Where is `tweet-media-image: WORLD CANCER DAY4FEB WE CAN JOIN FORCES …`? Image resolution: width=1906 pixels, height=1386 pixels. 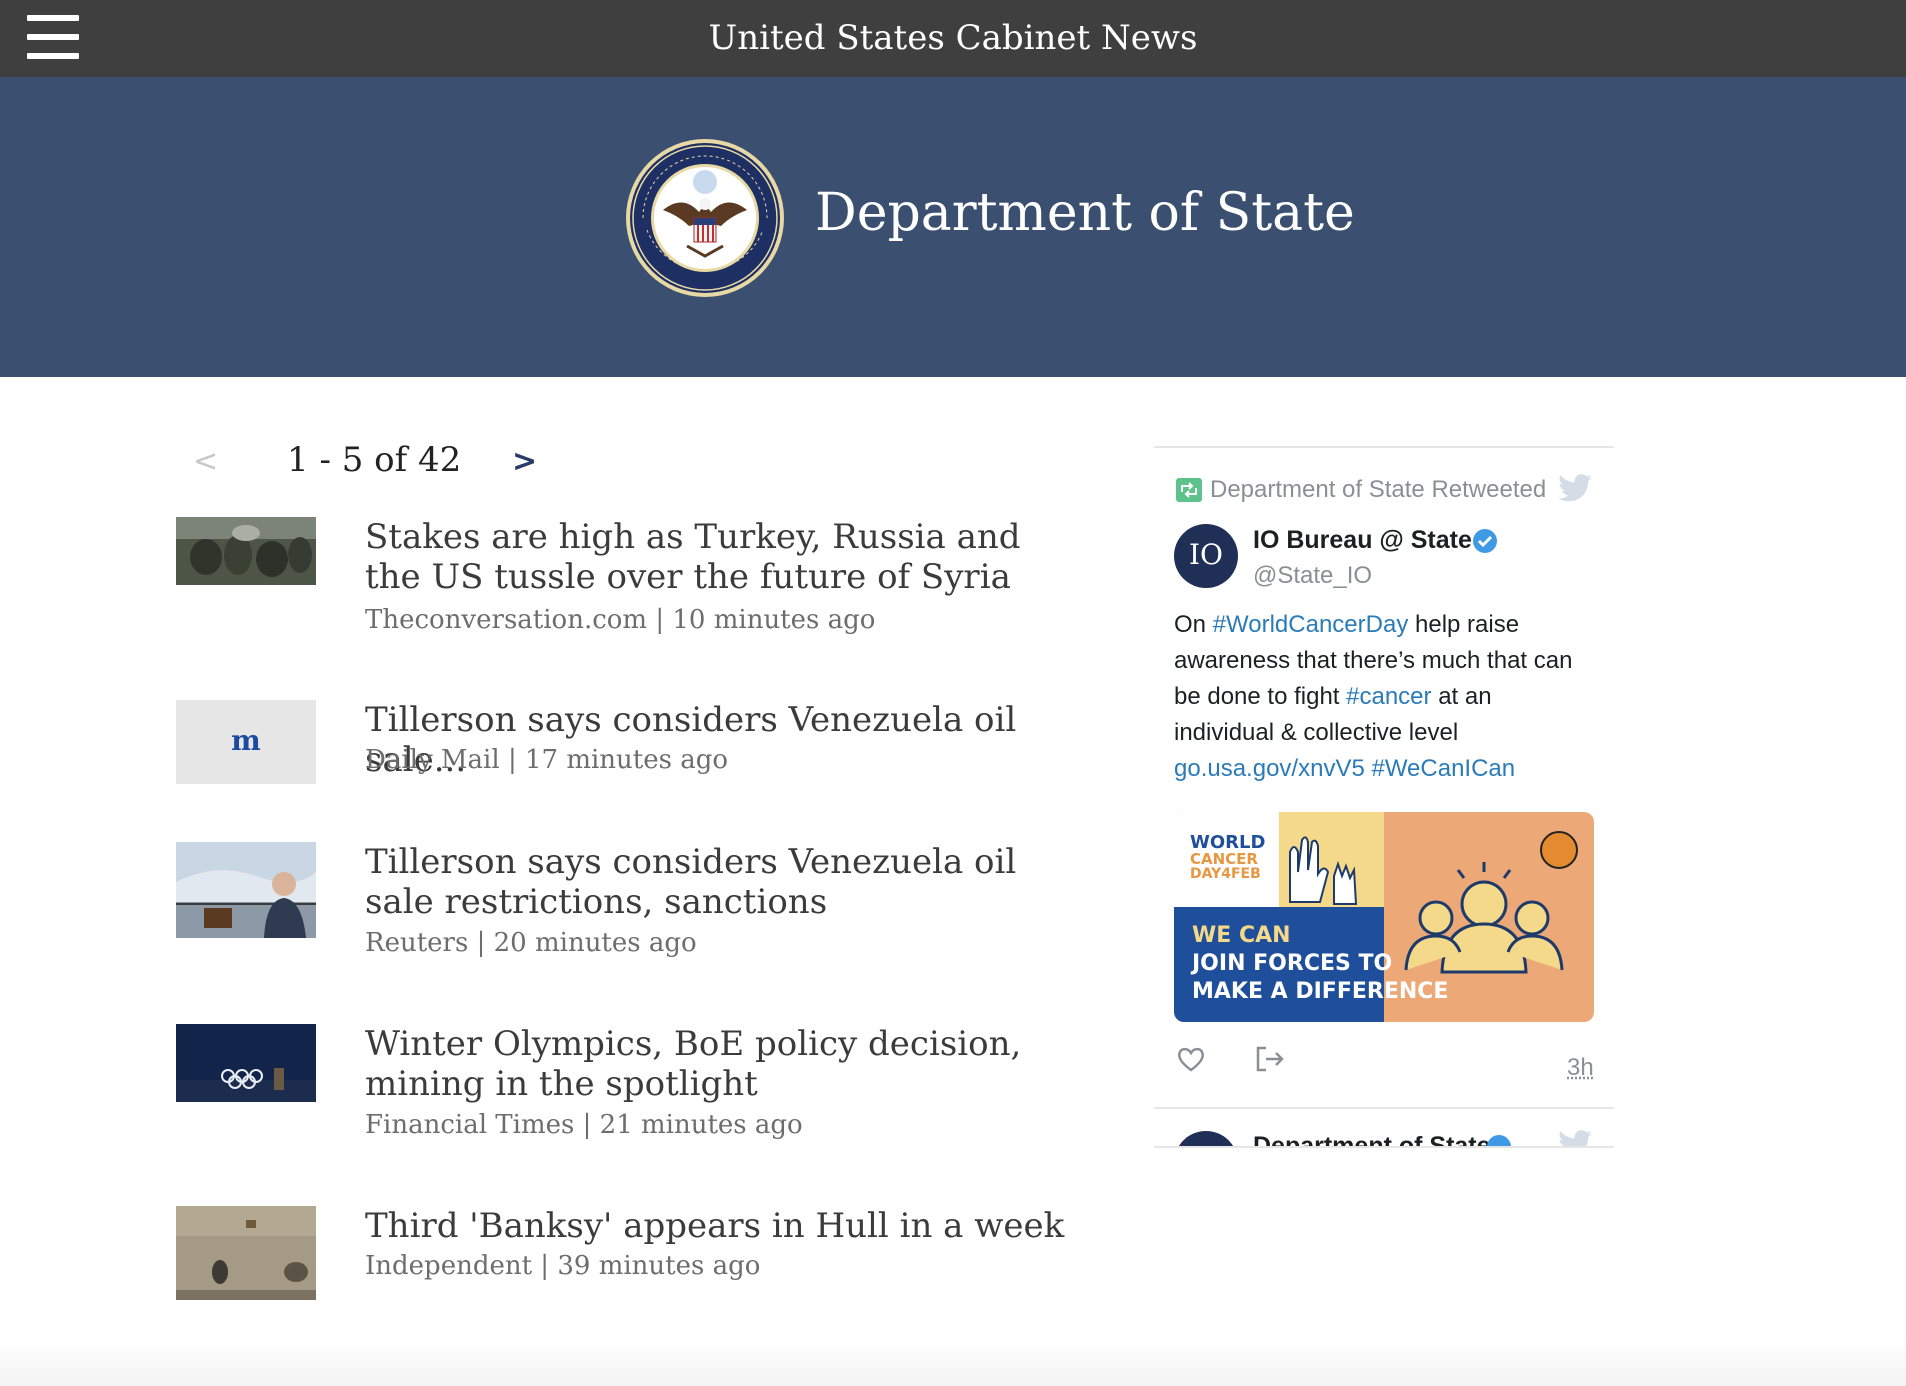
tweet-media-image: WORLD CANCER DAY4FEB WE CAN JOIN FORCES … is located at coordinates (1384, 917).